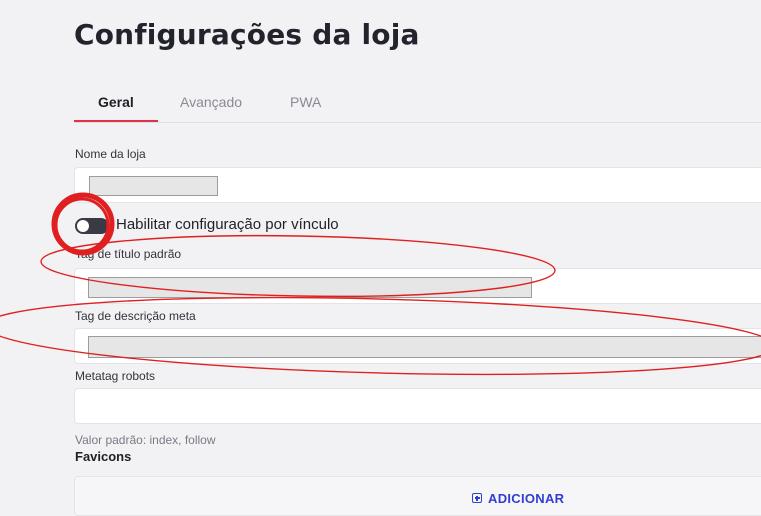 Image resolution: width=761 pixels, height=516 pixels. I want to click on tab-pwa: PWA, so click(305, 102).